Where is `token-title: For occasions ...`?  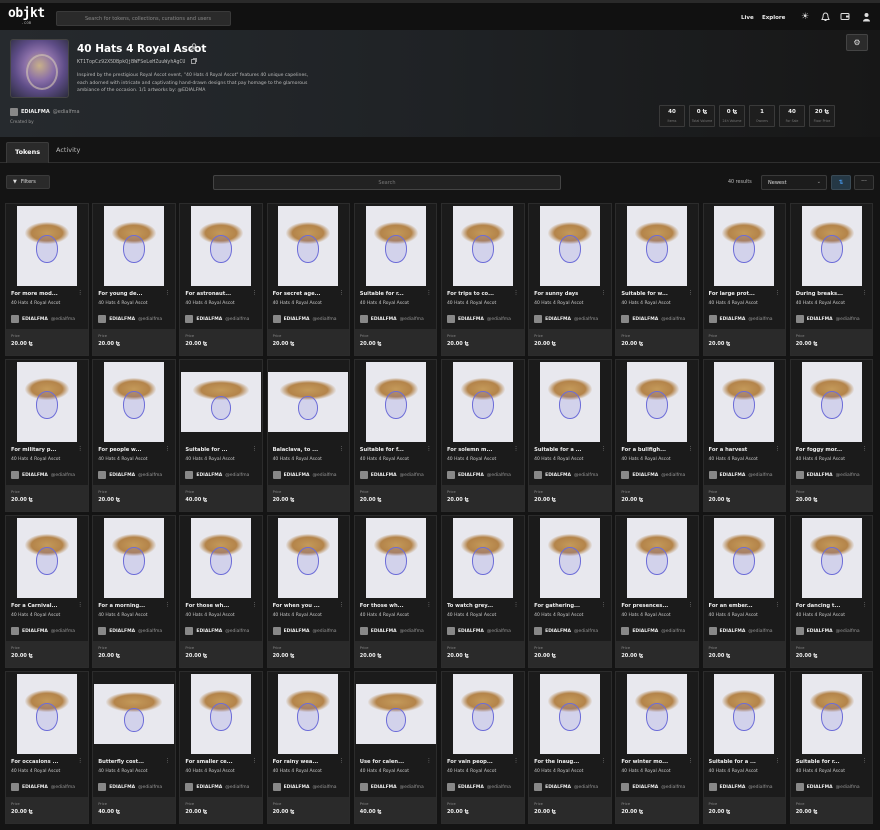 token-title: For occasions ... is located at coordinates (42, 762).